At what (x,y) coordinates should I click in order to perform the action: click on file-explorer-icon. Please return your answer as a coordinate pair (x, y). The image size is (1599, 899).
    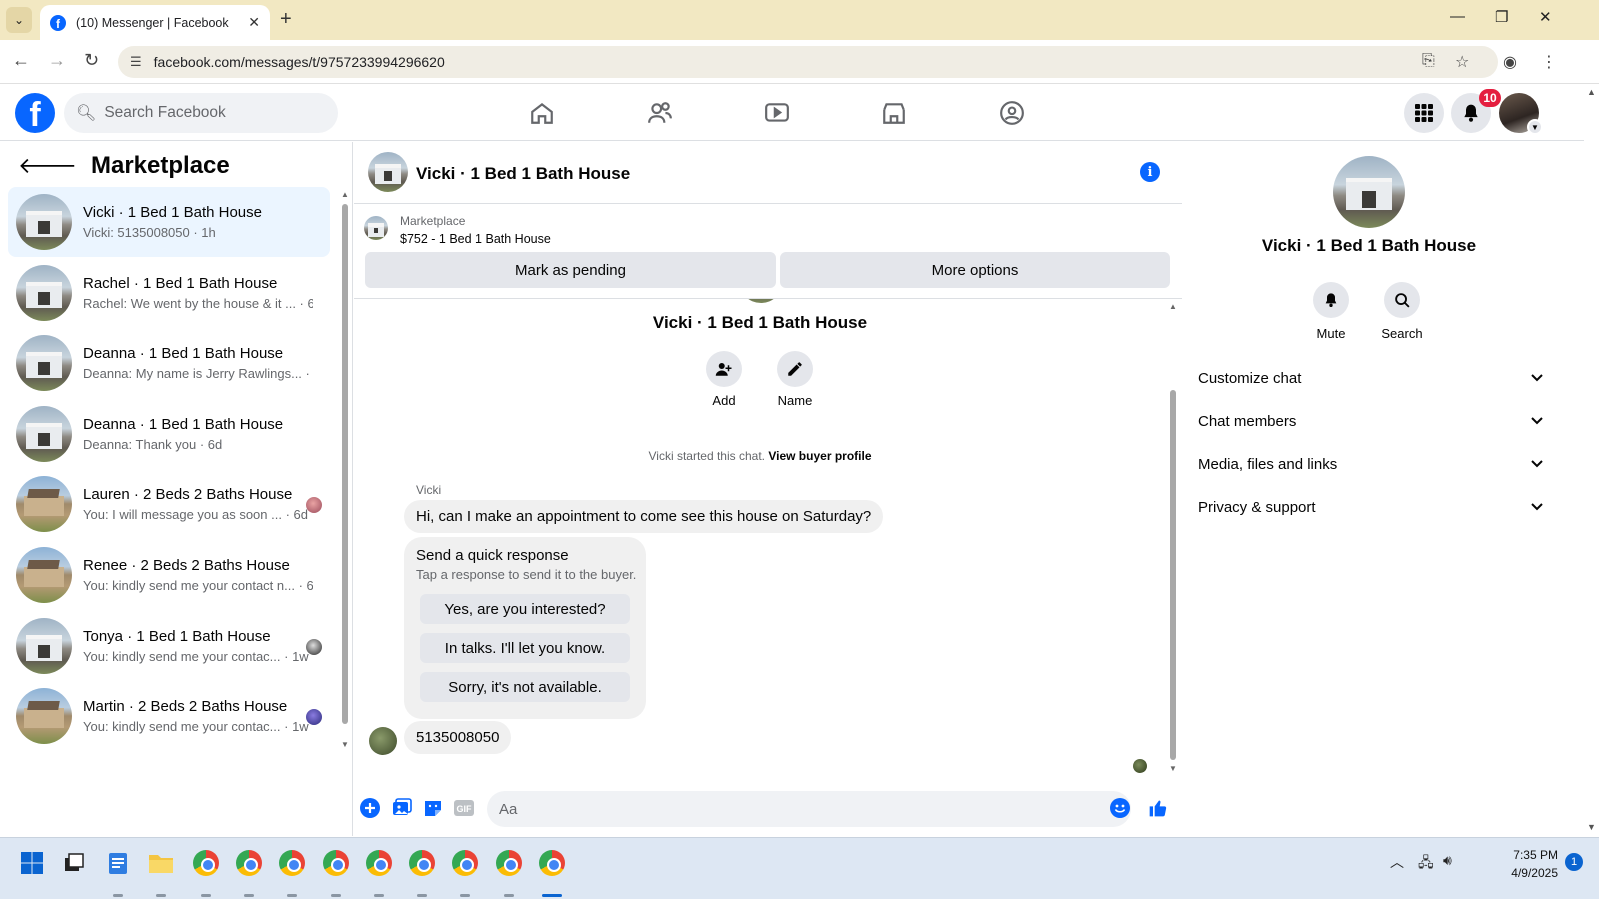
    Looking at the image, I should click on (161, 863).